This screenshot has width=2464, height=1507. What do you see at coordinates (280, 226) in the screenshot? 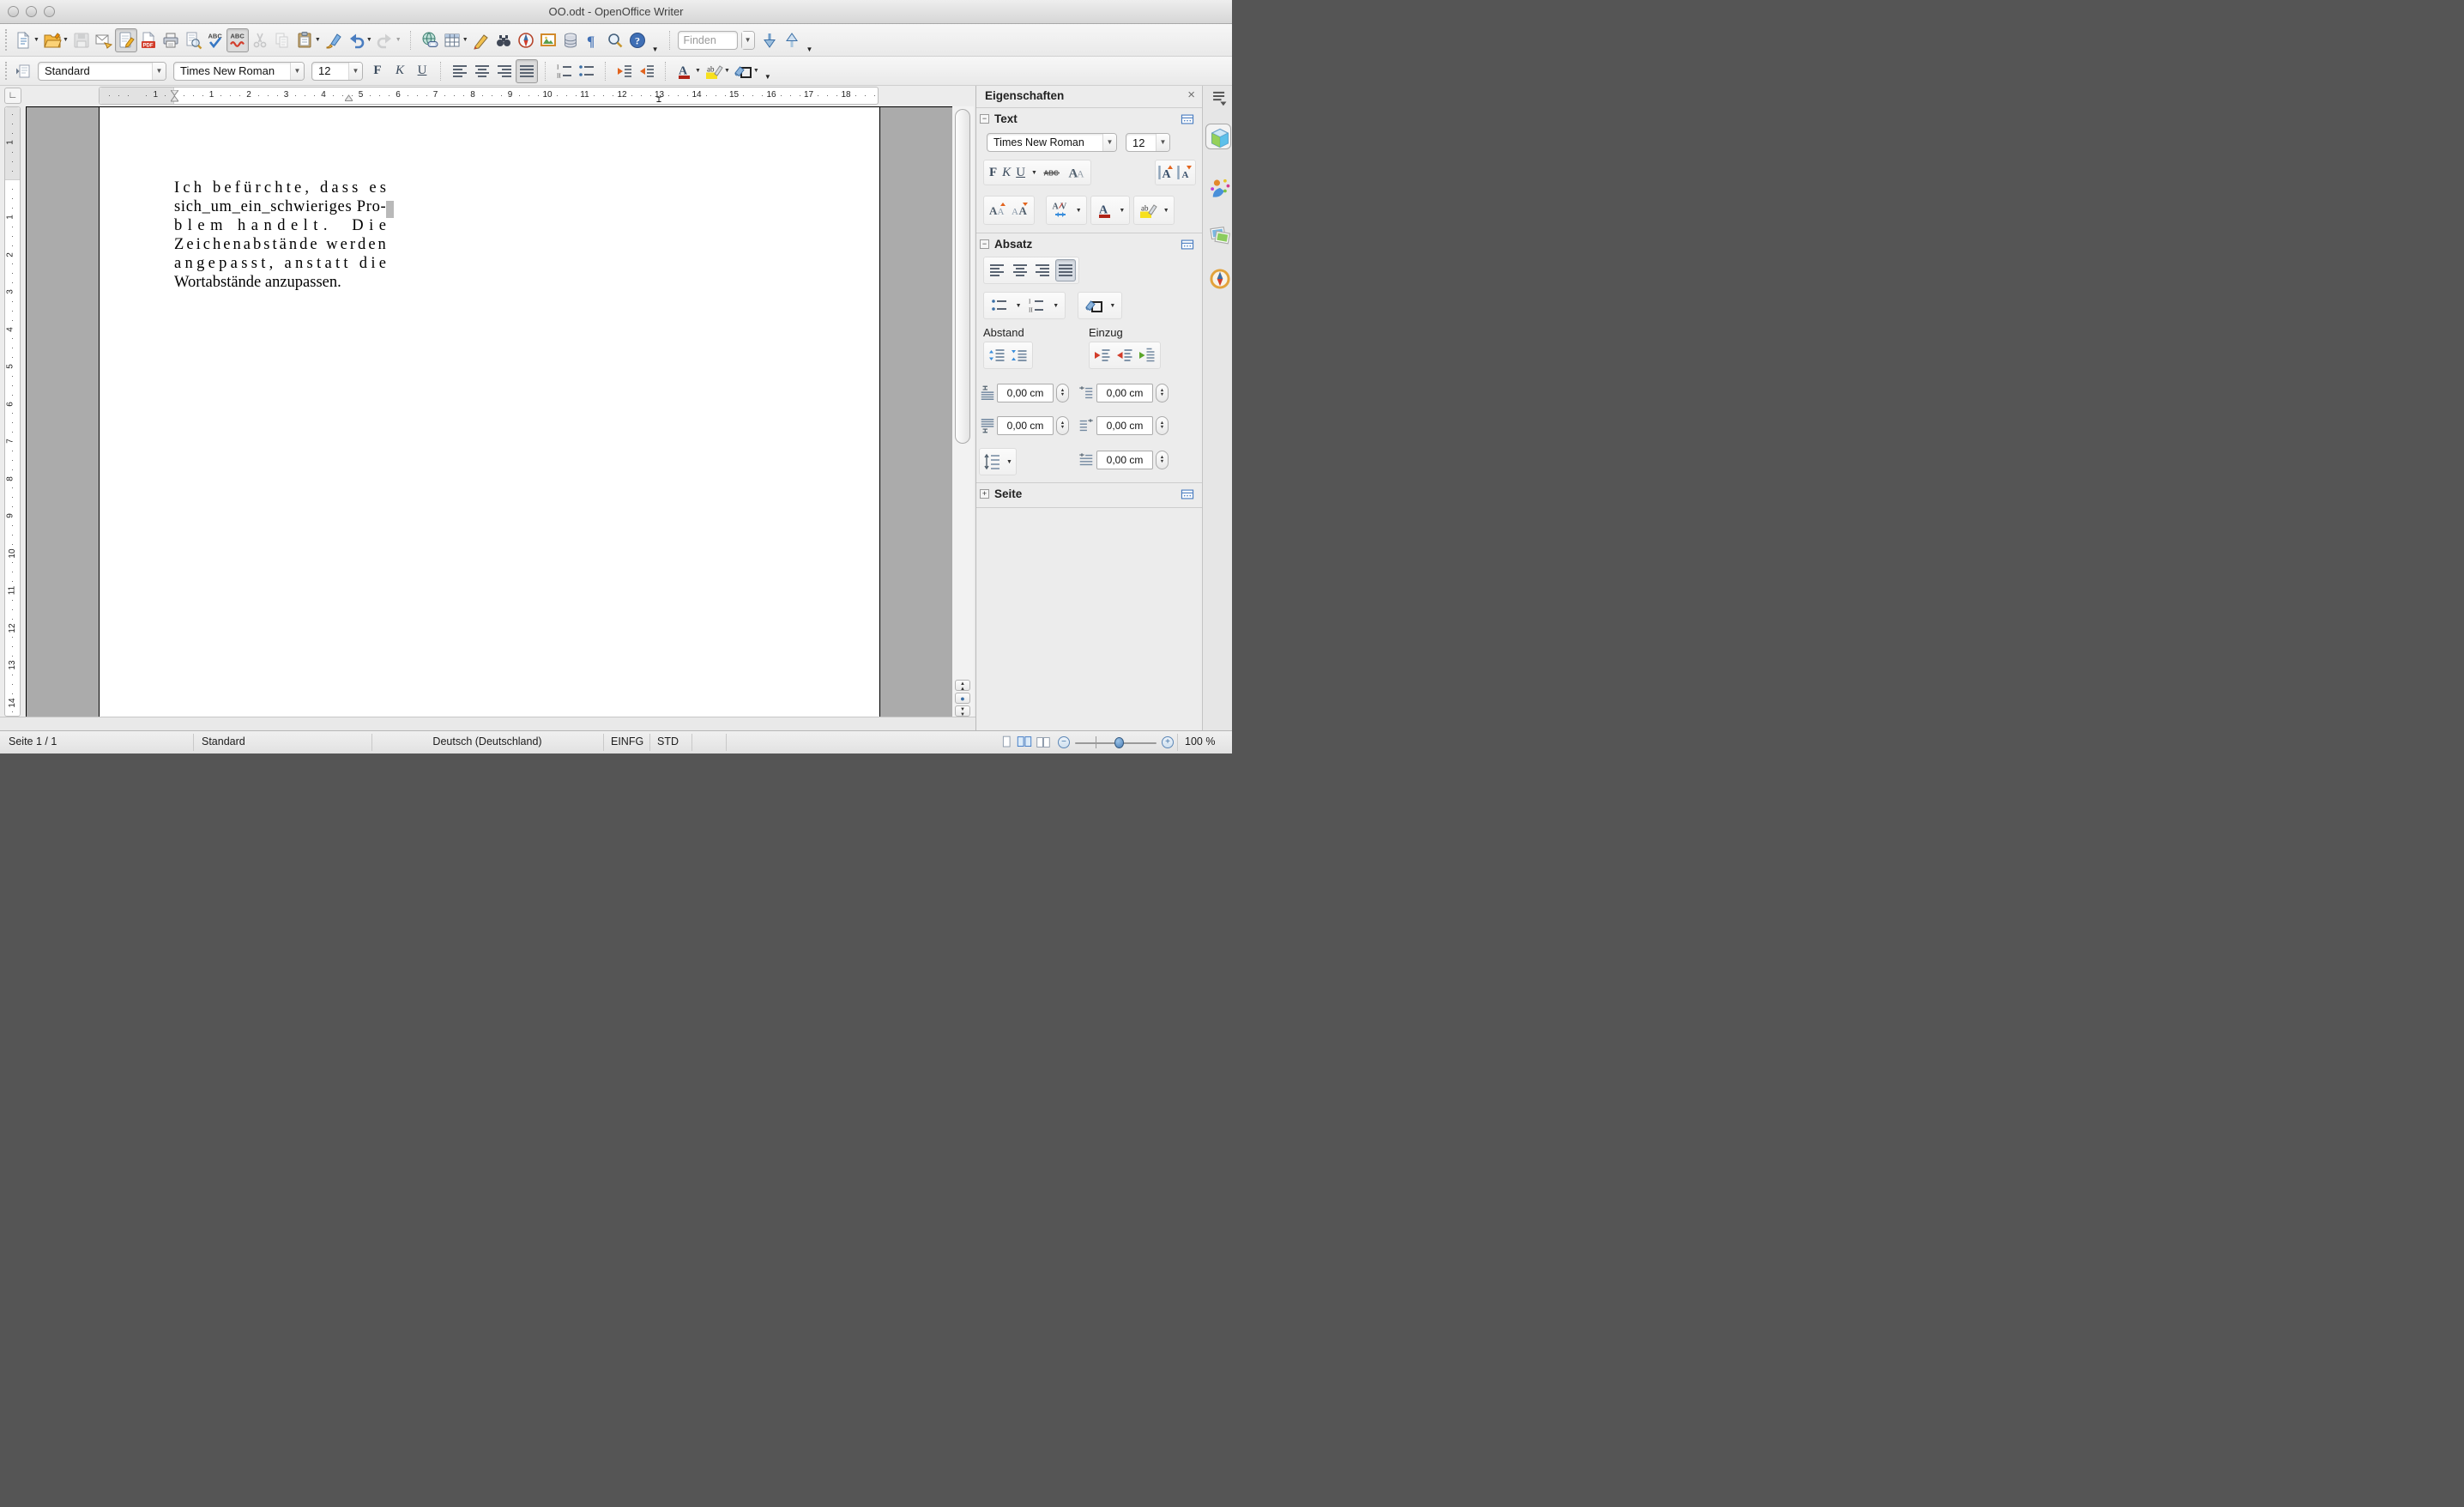
I see `text-line-3: blem handelt. Die` at bounding box center [280, 226].